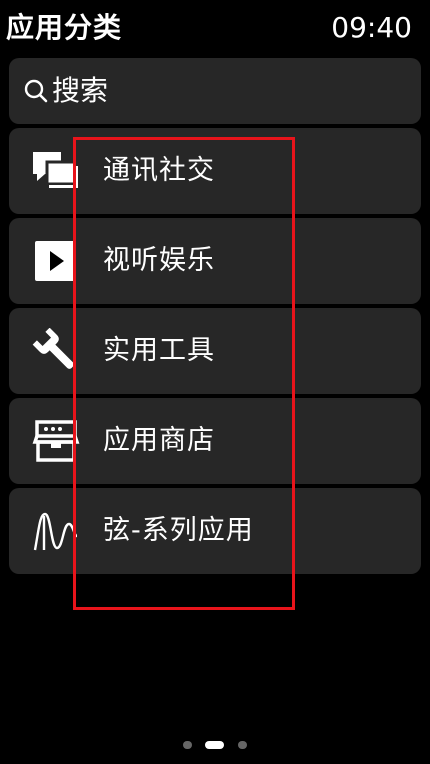 The height and width of the screenshot is (764, 430). What do you see at coordinates (64, 27) in the screenshot?
I see `page-title: 应用分类` at bounding box center [64, 27].